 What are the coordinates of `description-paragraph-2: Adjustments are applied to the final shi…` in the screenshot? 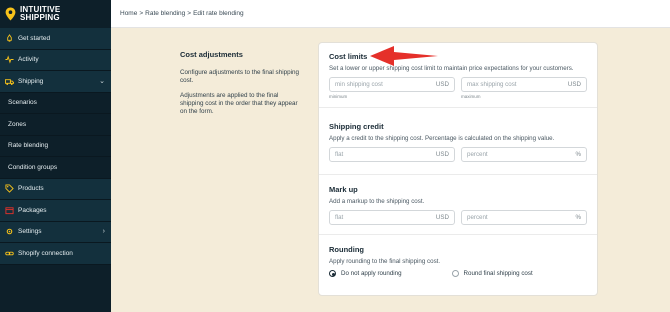 It's located at (239, 103).